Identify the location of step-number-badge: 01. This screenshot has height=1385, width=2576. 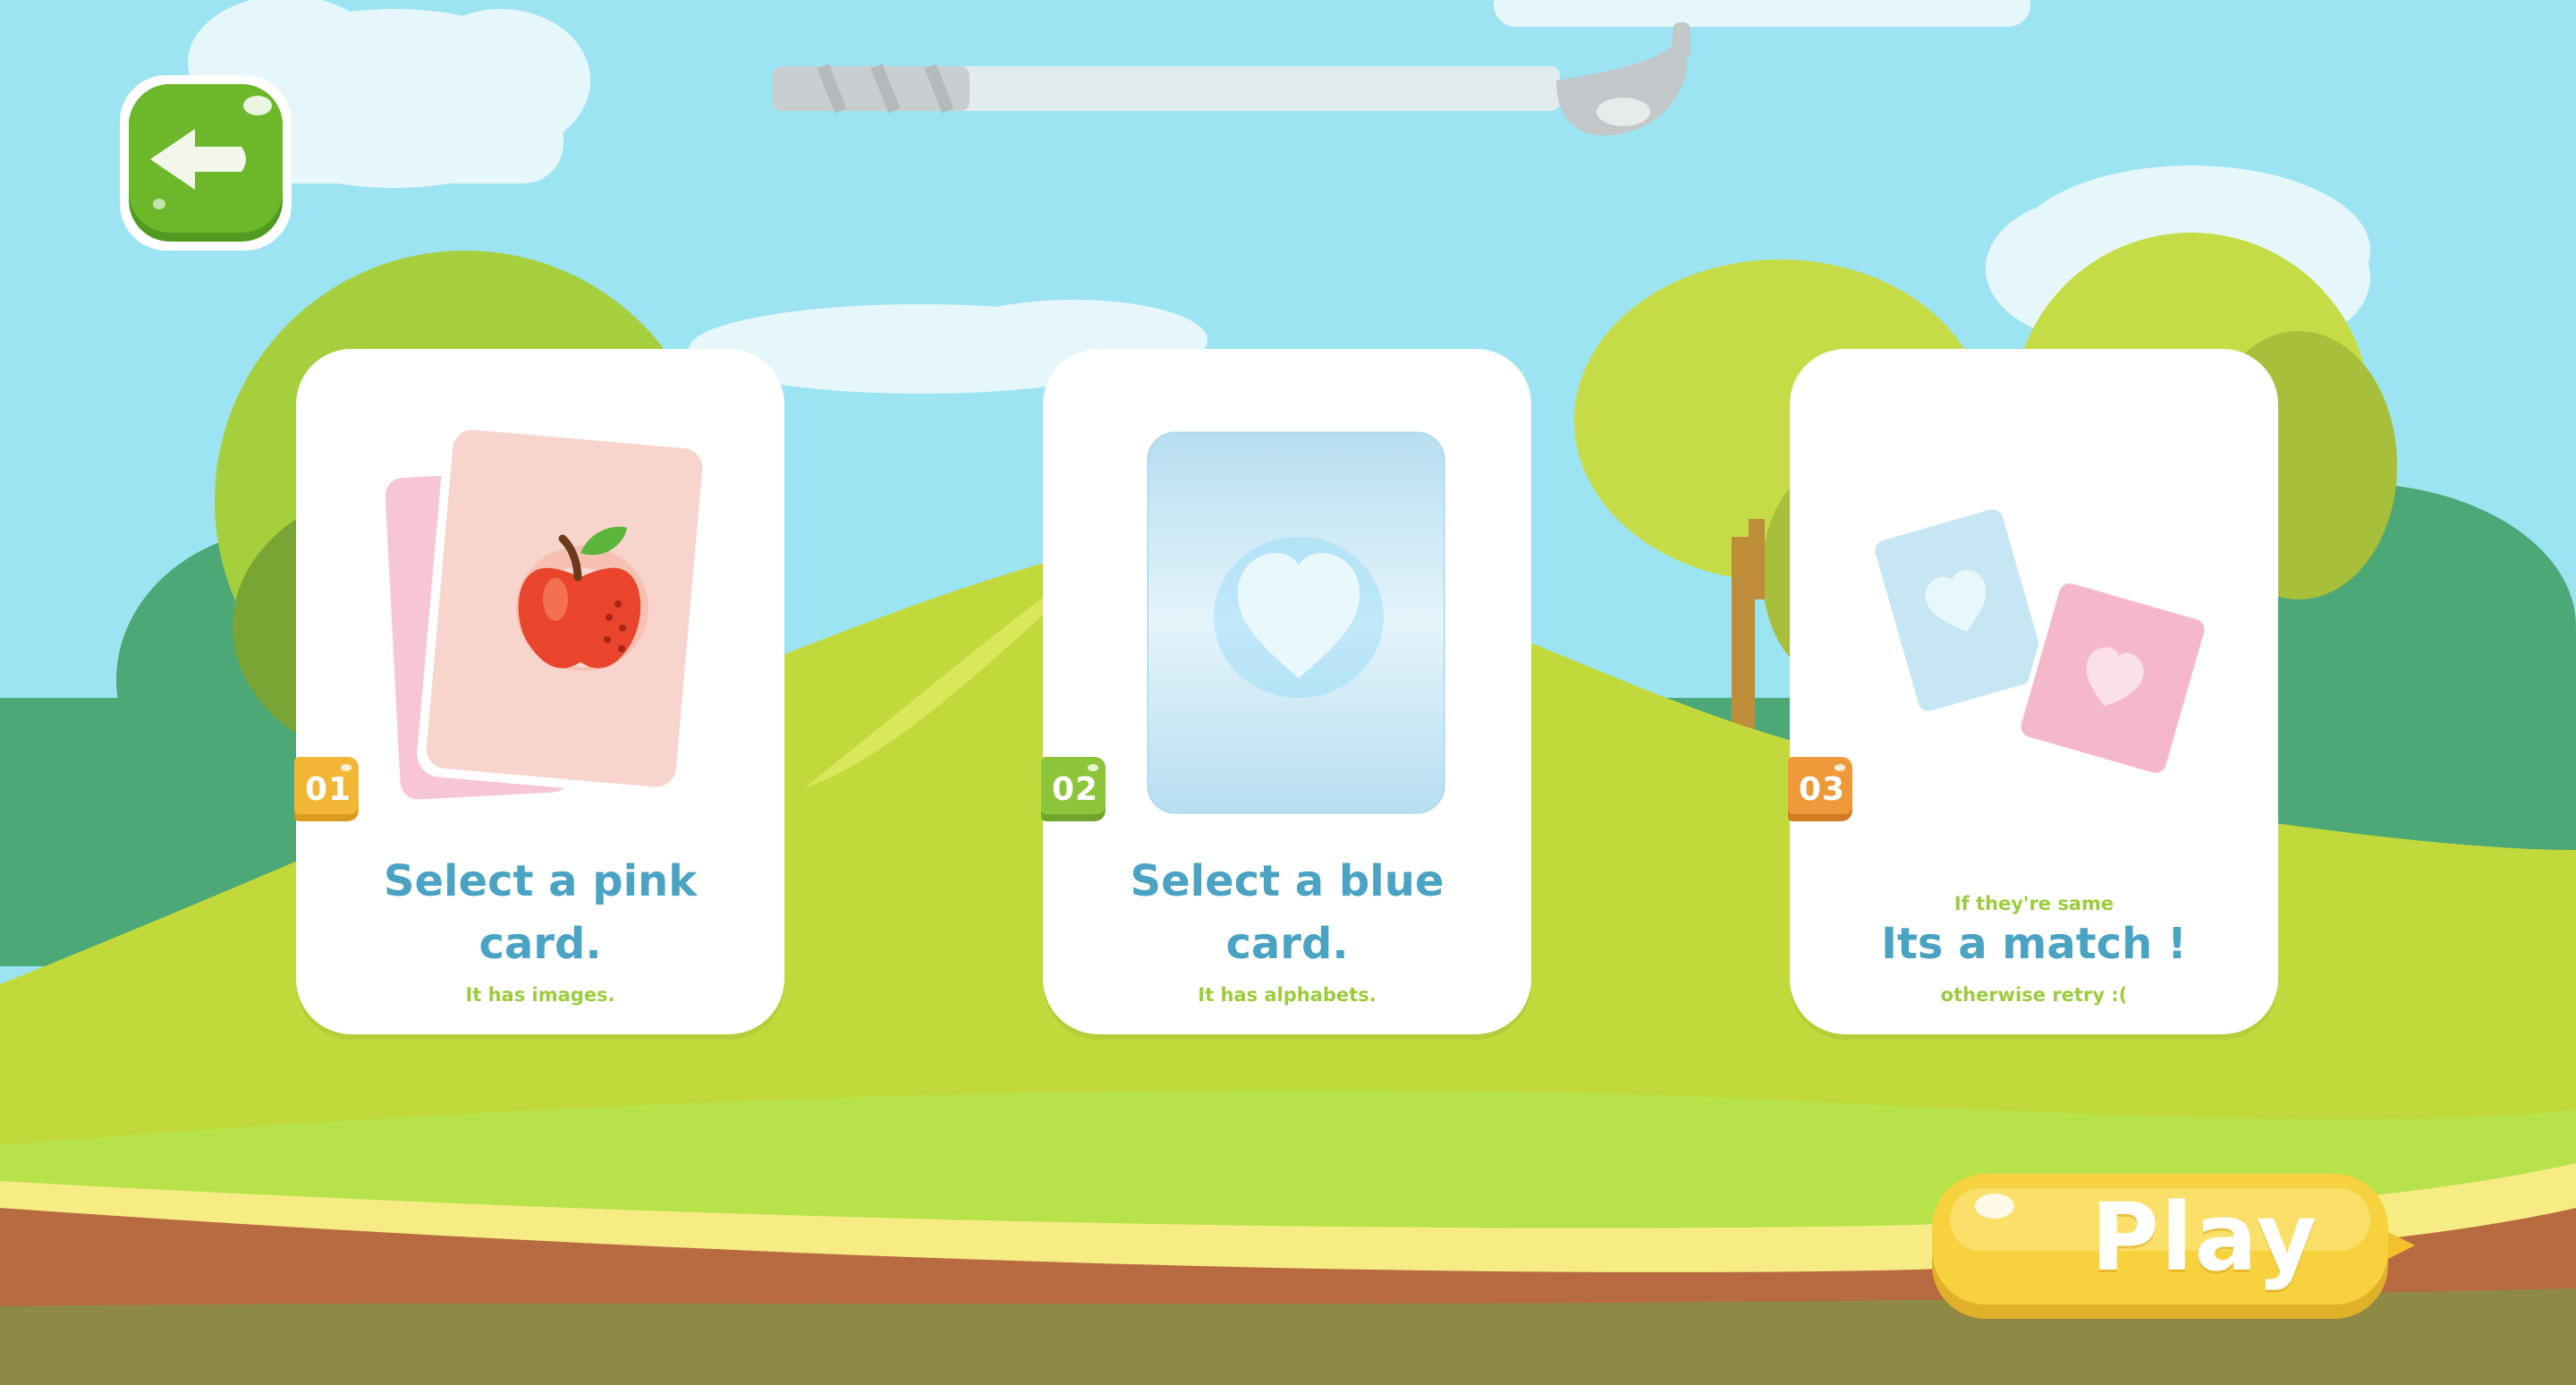
(328, 789).